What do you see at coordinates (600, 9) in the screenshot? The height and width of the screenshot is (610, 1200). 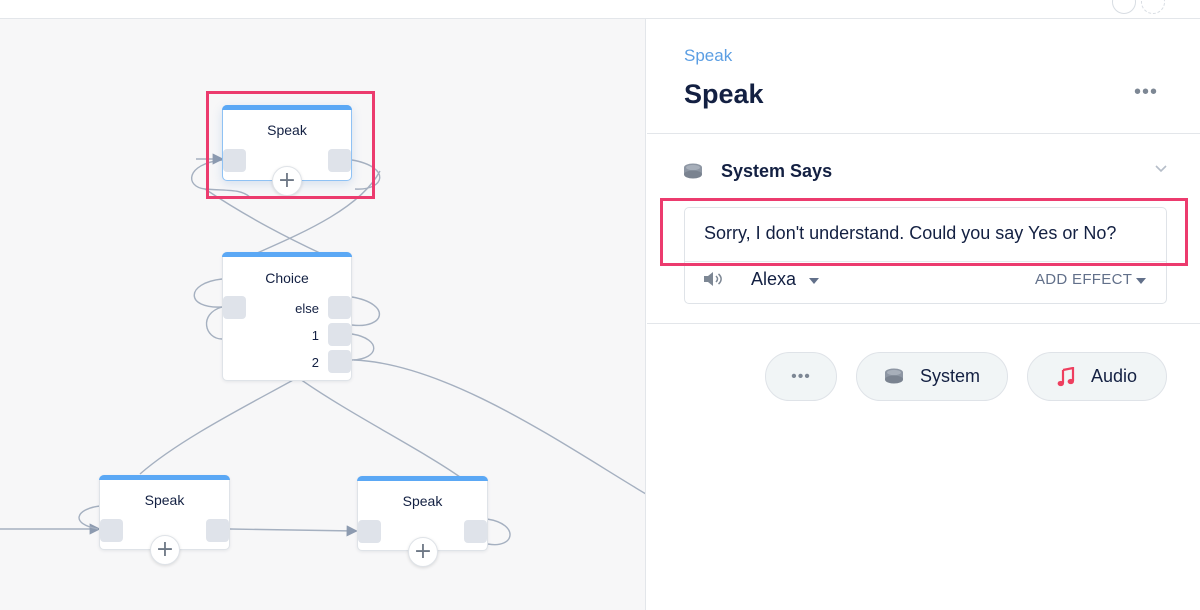 I see `top-bar` at bounding box center [600, 9].